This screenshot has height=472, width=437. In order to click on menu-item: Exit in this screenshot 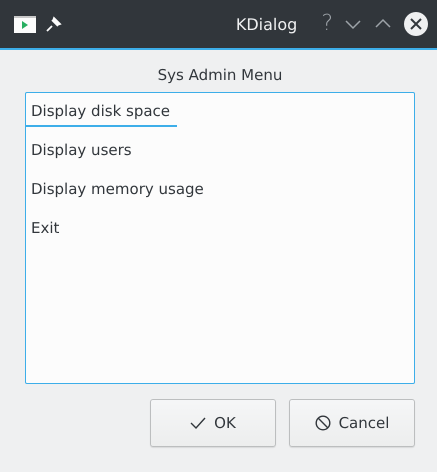, I will do `click(46, 230)`.